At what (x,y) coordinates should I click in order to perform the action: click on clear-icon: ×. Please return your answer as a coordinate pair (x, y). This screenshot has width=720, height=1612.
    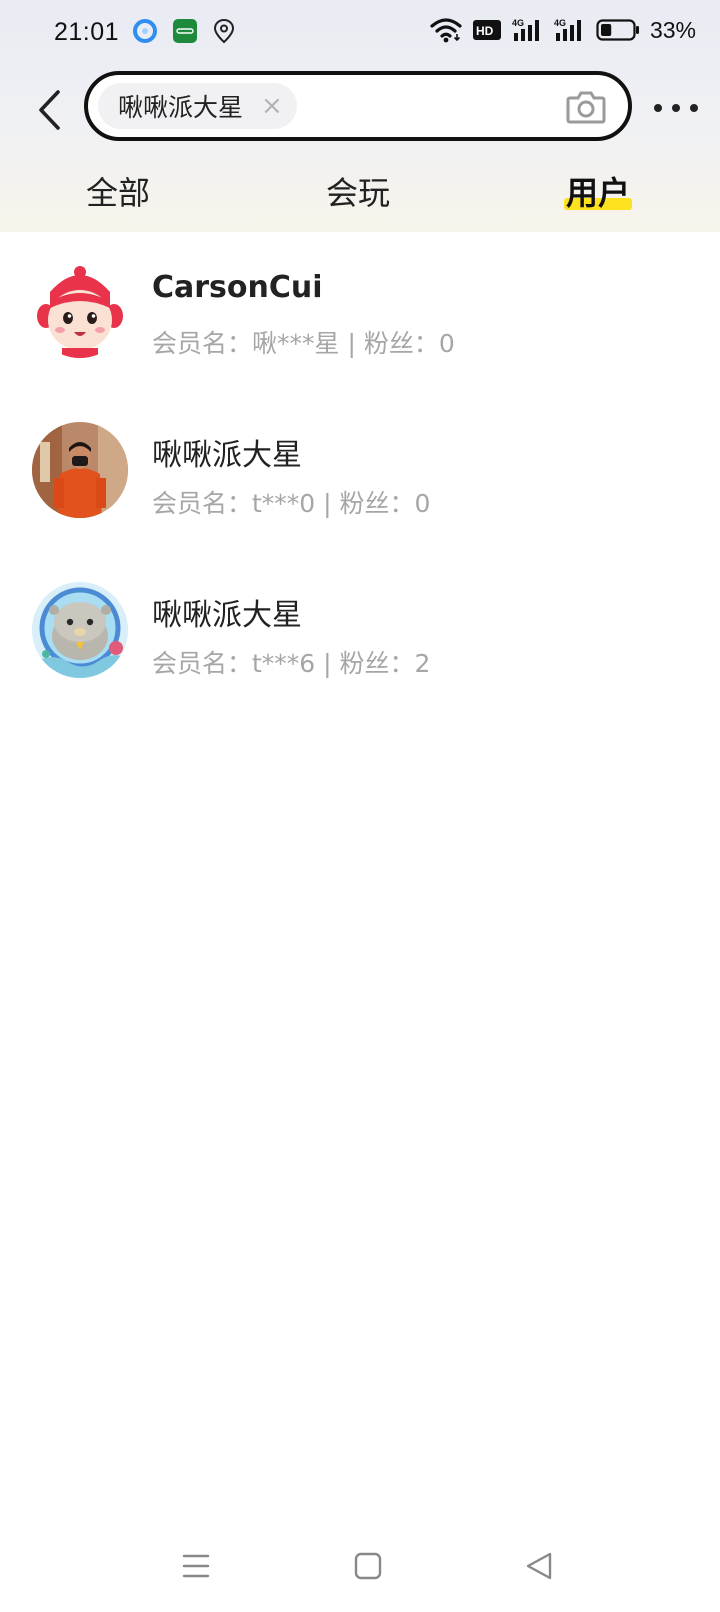
    Looking at the image, I should click on (272, 106).